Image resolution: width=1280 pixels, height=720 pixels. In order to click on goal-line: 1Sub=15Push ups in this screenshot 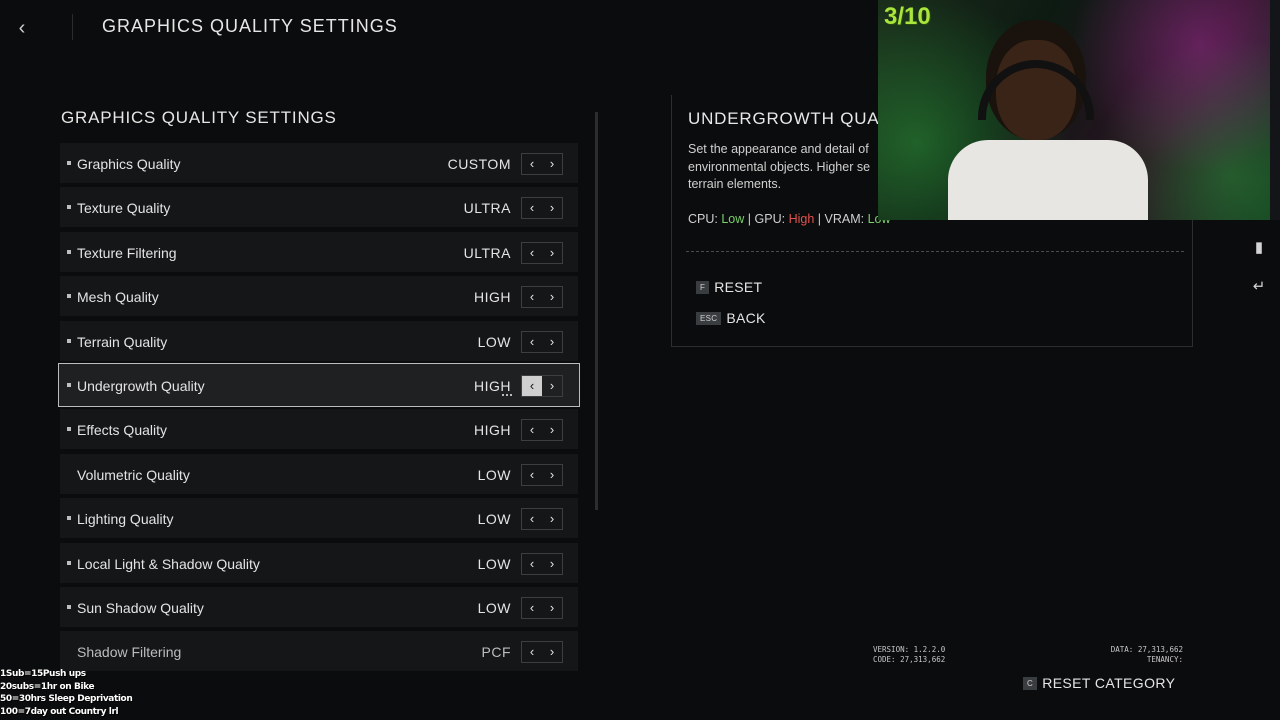, I will do `click(43, 674)`.